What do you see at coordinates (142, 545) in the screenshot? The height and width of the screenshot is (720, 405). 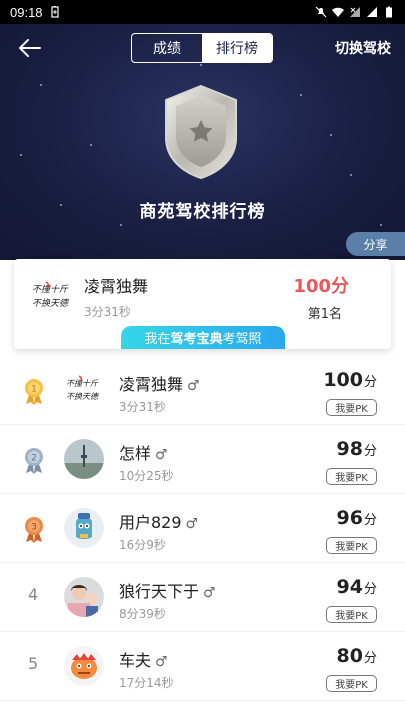 I see `user-time: 16分9秒` at bounding box center [142, 545].